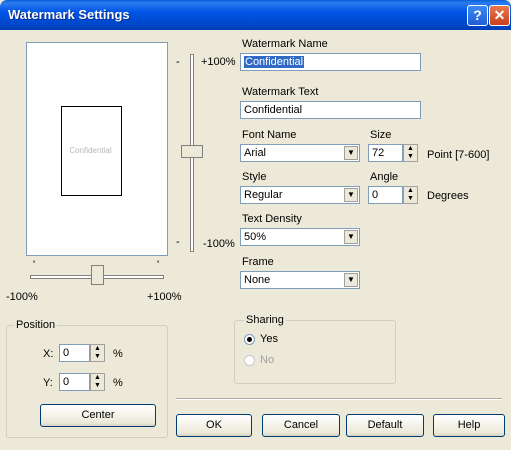 The height and width of the screenshot is (450, 511). I want to click on preview-watermark-text: Confidential, so click(90, 150).